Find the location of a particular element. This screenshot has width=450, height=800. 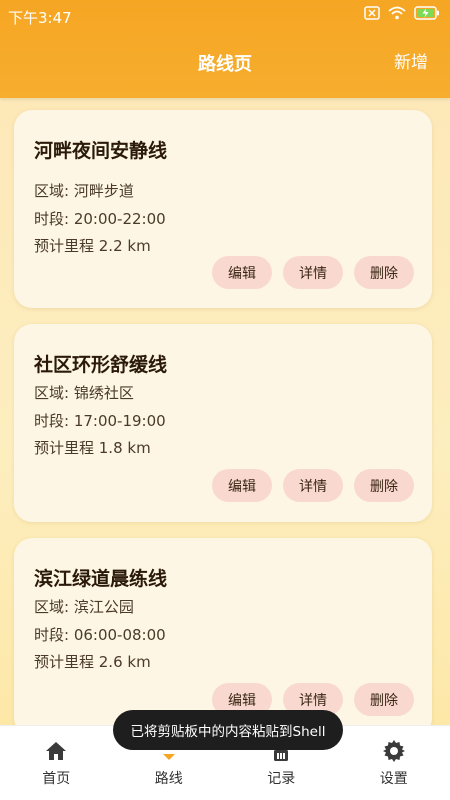

tab-label: 路线 is located at coordinates (168, 779).